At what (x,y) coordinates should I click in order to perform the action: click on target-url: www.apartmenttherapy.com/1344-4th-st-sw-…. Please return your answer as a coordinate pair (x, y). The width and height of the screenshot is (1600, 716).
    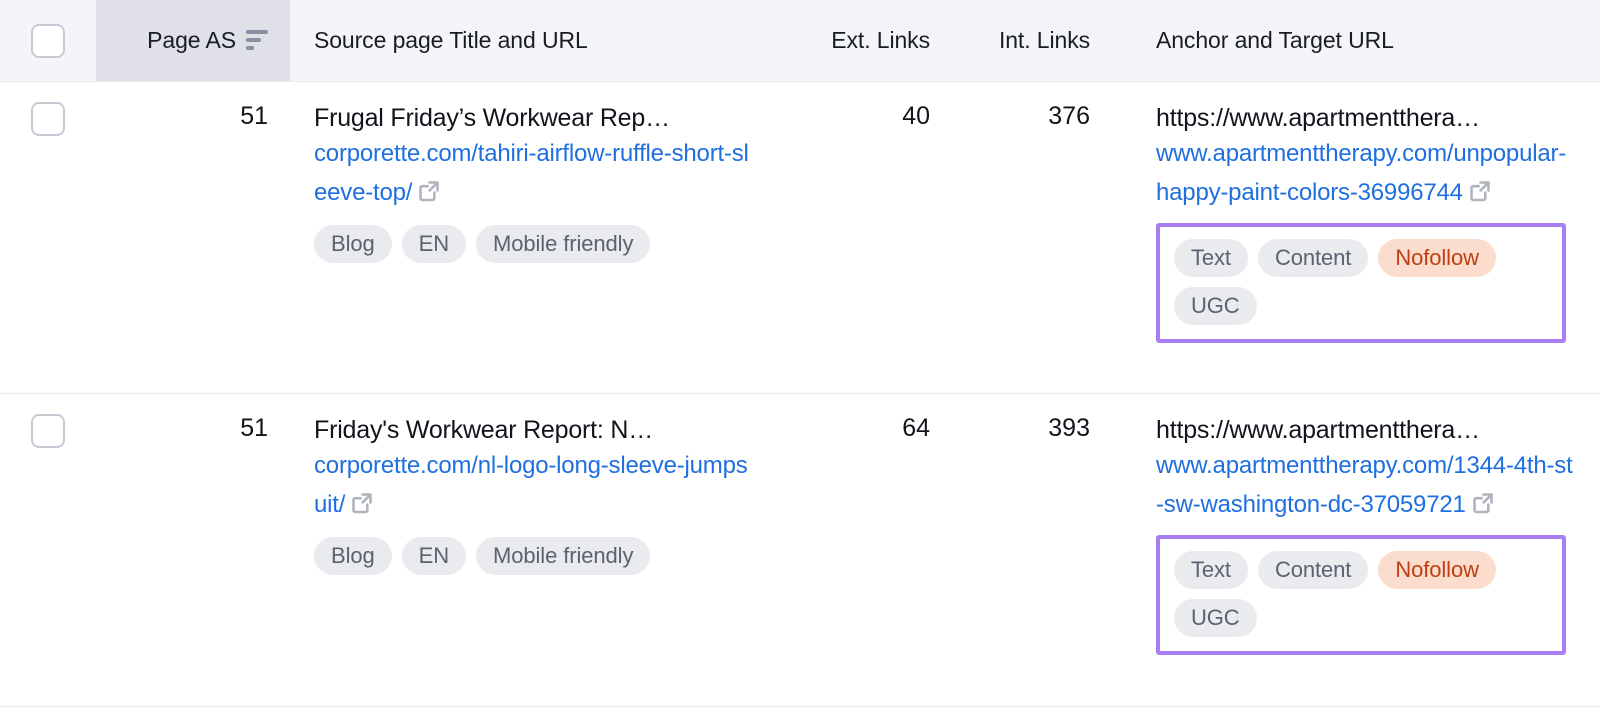
    Looking at the image, I should click on (1364, 485).